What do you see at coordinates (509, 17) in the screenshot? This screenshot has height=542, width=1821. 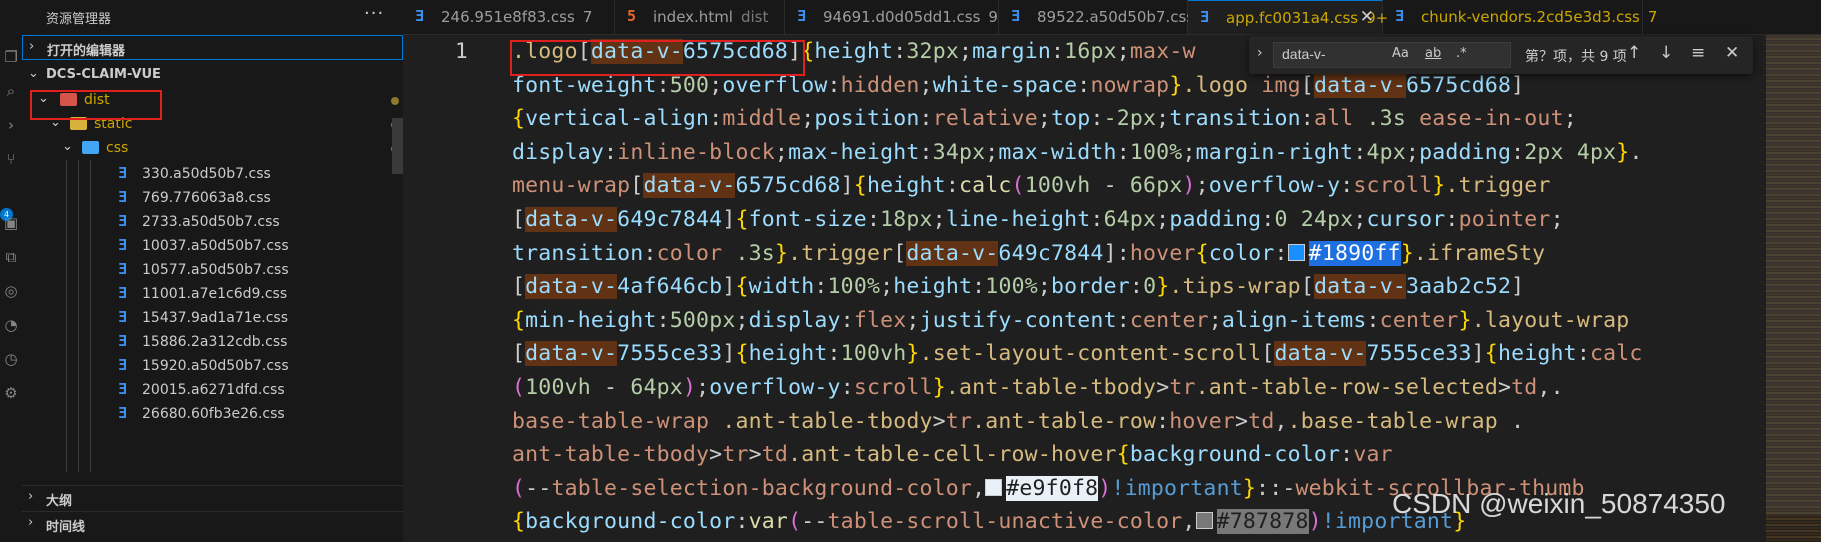 I see `tab-246-css: Ǝ 246.951e8f83.css 7` at bounding box center [509, 17].